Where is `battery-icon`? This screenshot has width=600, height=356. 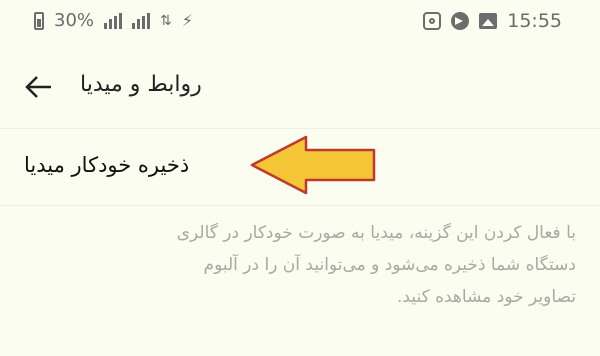 battery-icon is located at coordinates (39, 20).